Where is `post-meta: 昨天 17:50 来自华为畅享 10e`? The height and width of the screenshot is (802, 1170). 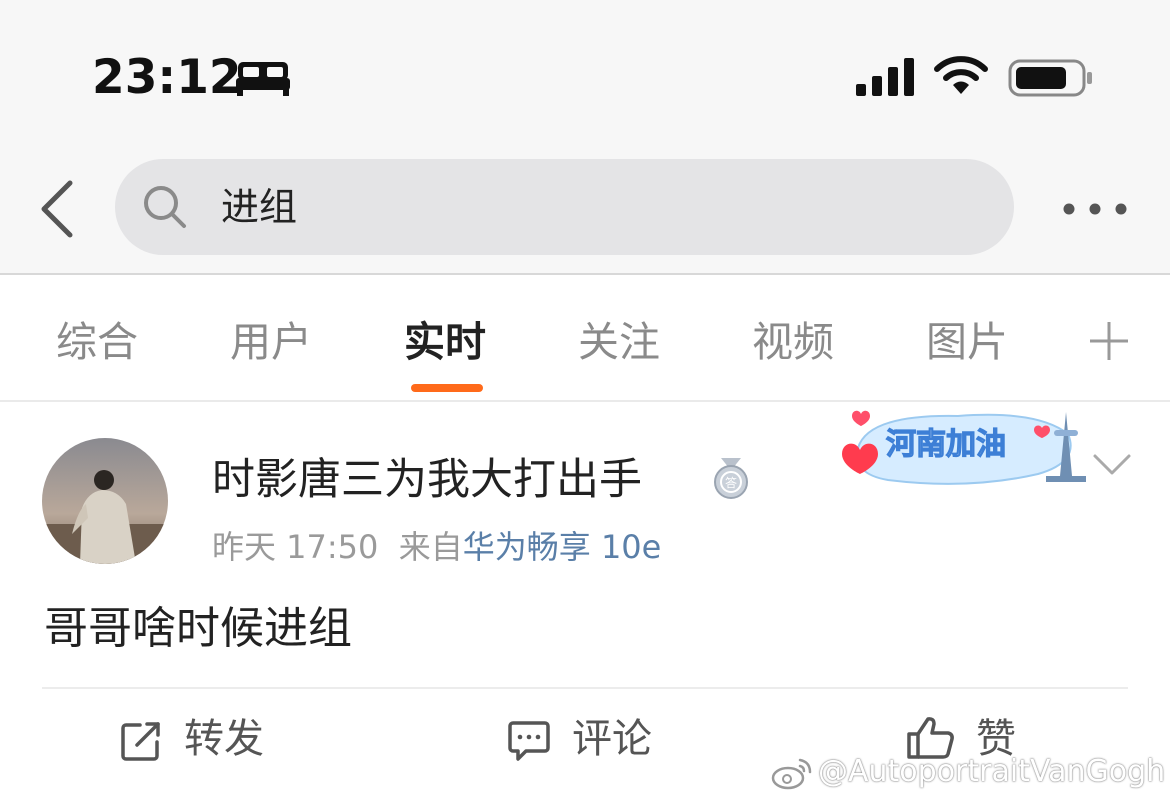 post-meta: 昨天 17:50 来自华为畅享 10e is located at coordinates (436, 547).